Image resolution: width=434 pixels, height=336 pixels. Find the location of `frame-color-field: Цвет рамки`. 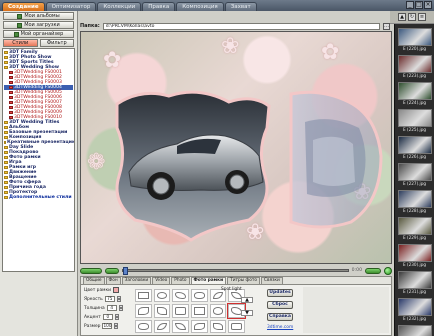

frame-color-field: Цвет рамки is located at coordinates (101, 290).